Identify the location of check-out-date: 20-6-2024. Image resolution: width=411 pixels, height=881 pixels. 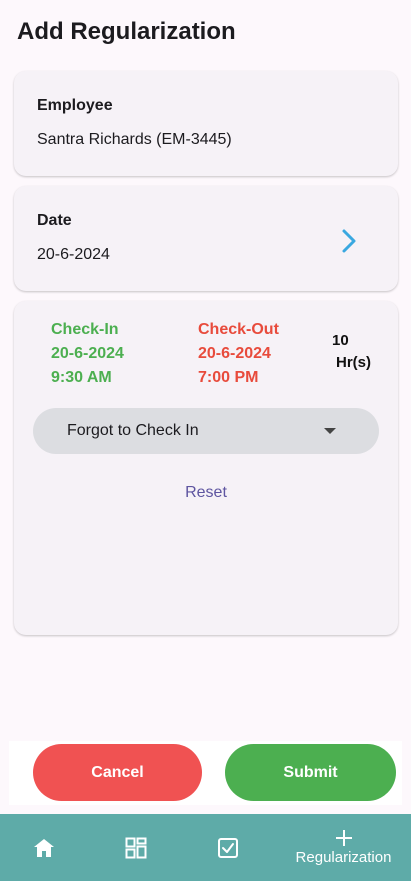
(234, 353).